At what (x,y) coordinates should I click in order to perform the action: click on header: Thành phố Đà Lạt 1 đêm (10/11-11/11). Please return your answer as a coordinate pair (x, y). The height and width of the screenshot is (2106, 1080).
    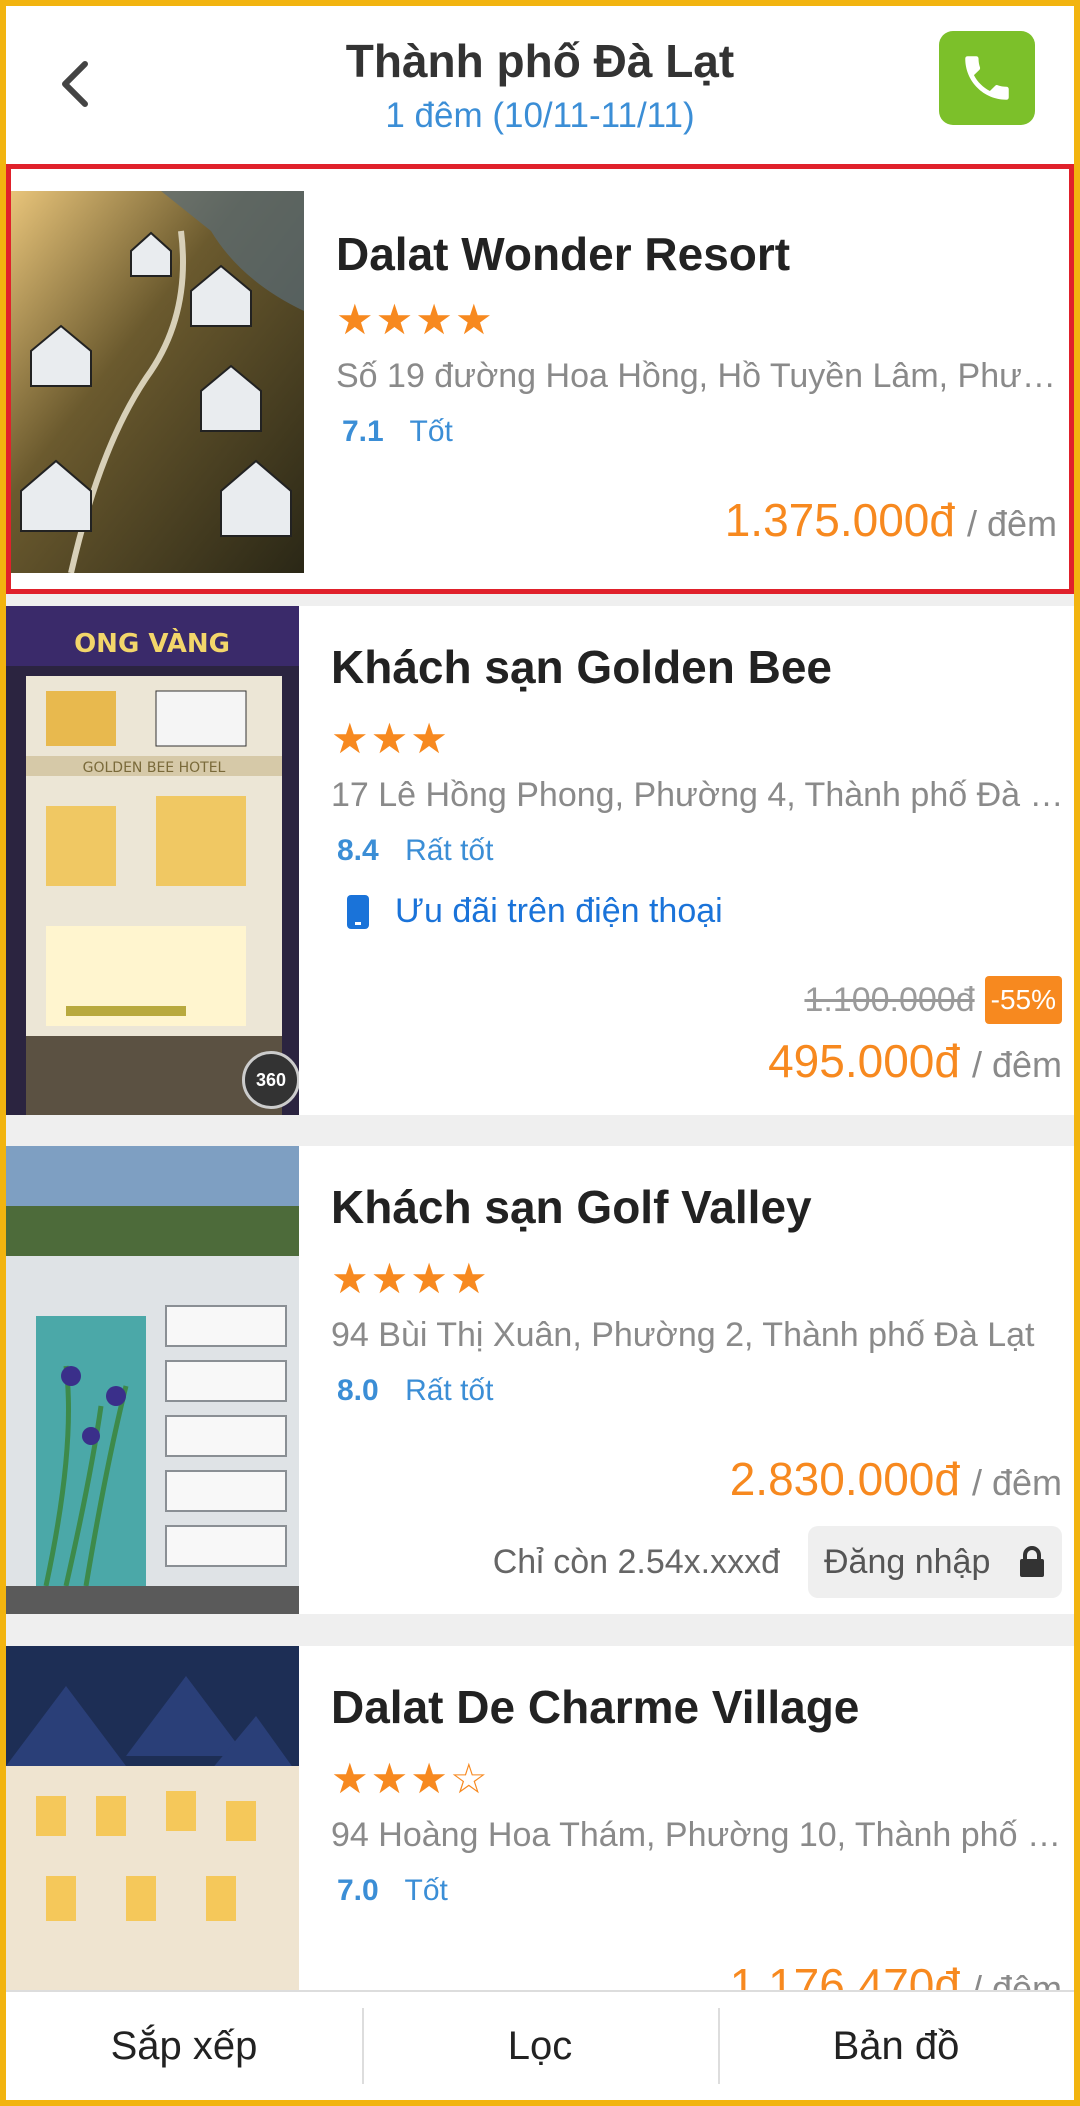
    Looking at the image, I should click on (540, 88).